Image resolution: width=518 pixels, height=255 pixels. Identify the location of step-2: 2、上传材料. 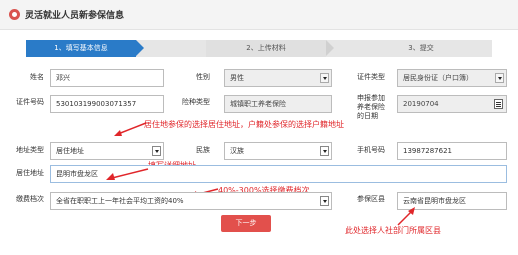
(270, 48).